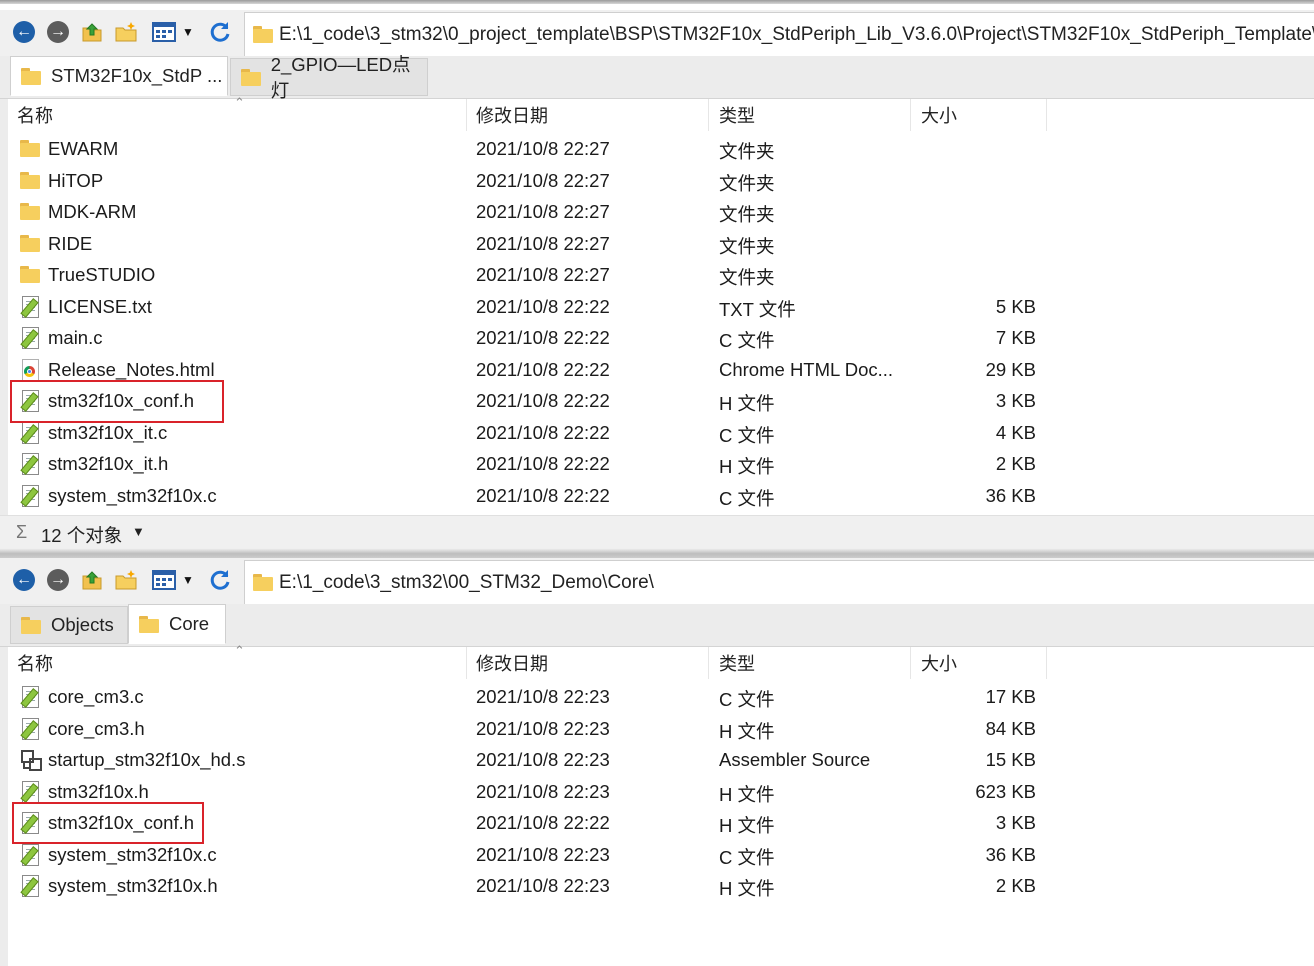  What do you see at coordinates (661, 338) in the screenshot?
I see `list-item: main.c 2021/10/8 22:22 C 文件 7 KB` at bounding box center [661, 338].